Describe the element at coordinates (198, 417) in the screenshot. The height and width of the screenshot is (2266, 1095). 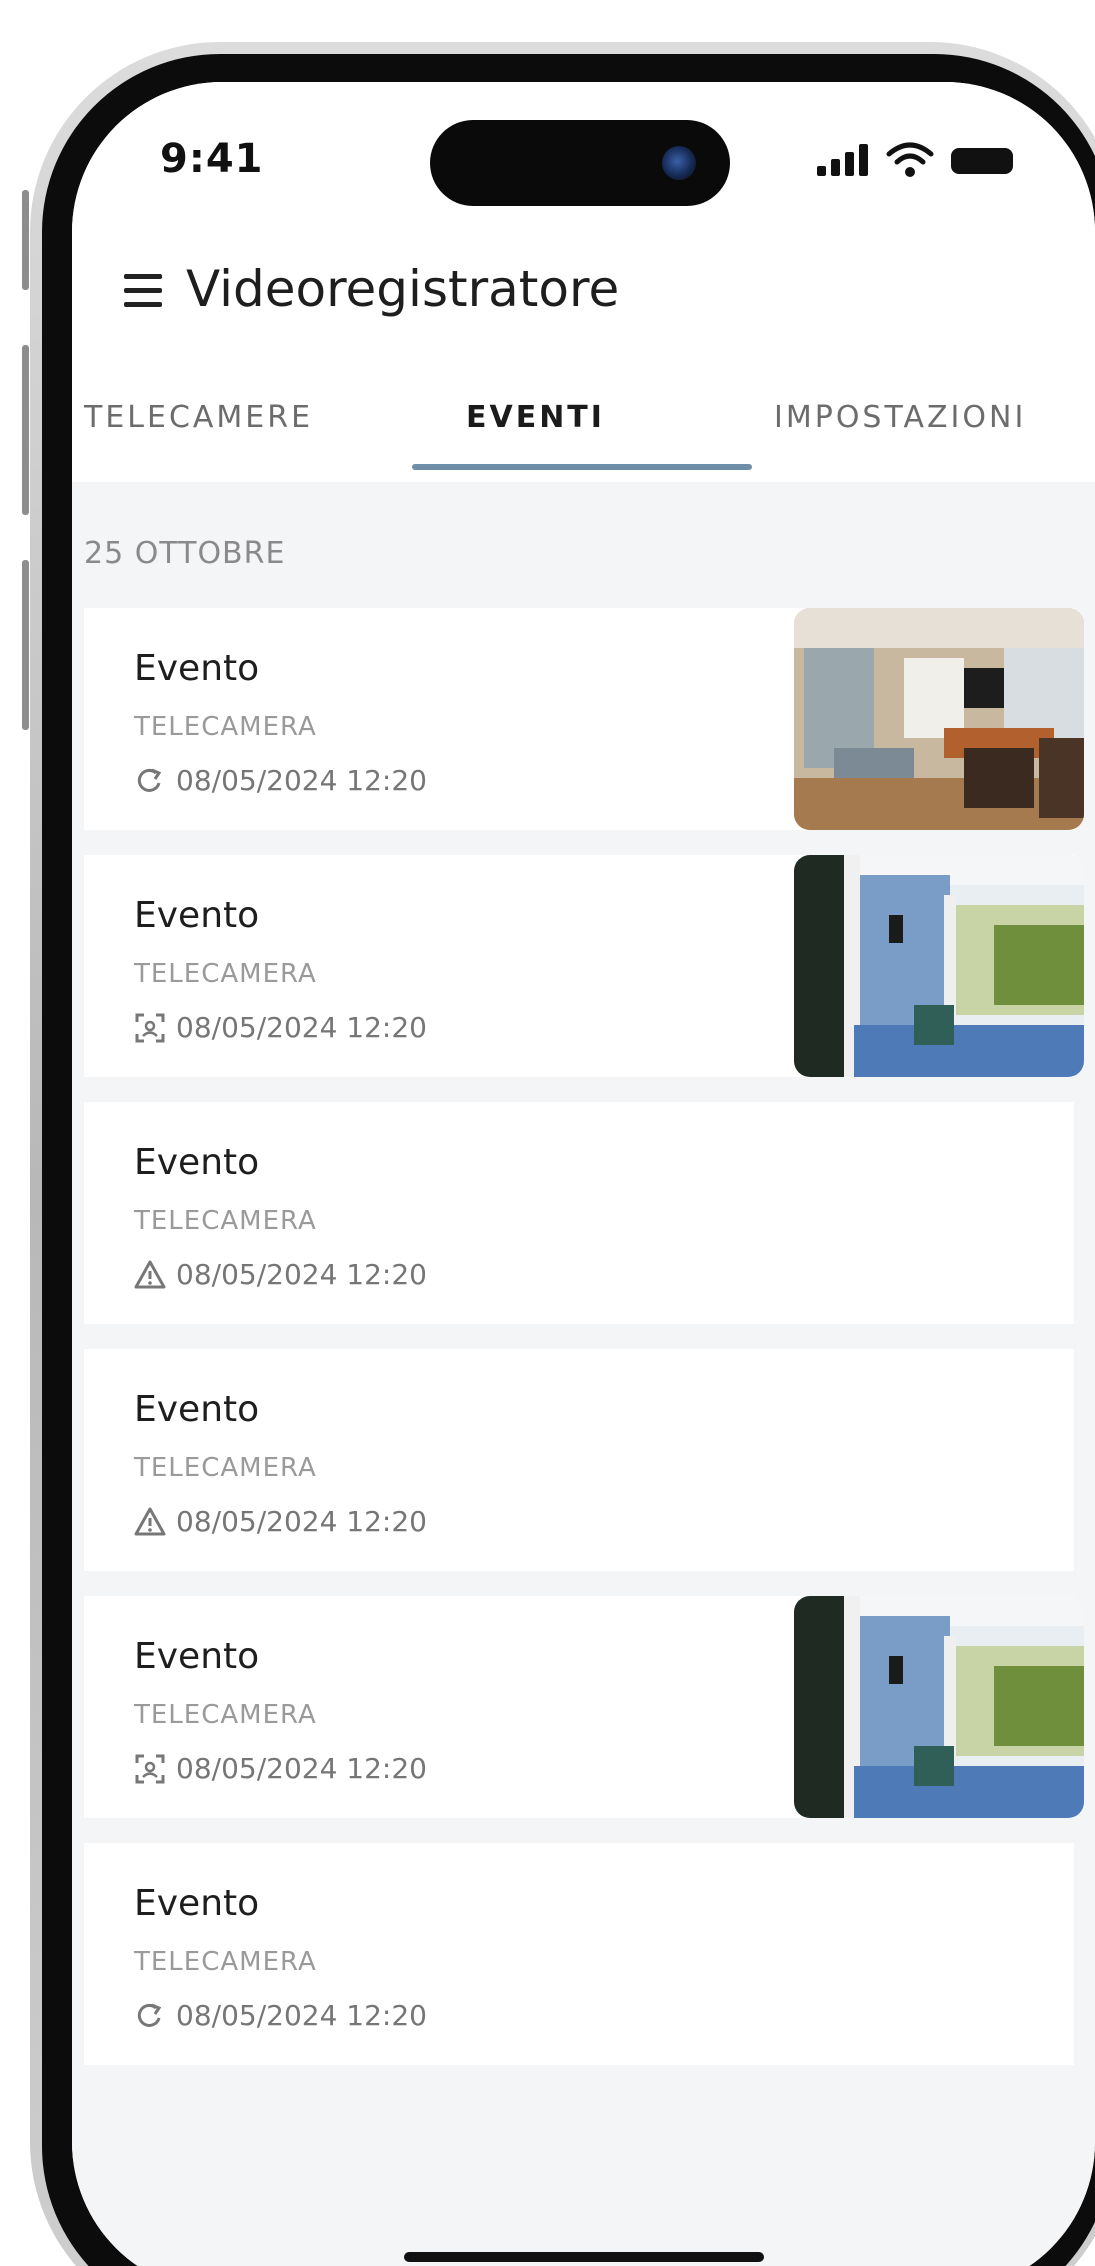
I see `tab-telecamere: TELECAMERE` at that location.